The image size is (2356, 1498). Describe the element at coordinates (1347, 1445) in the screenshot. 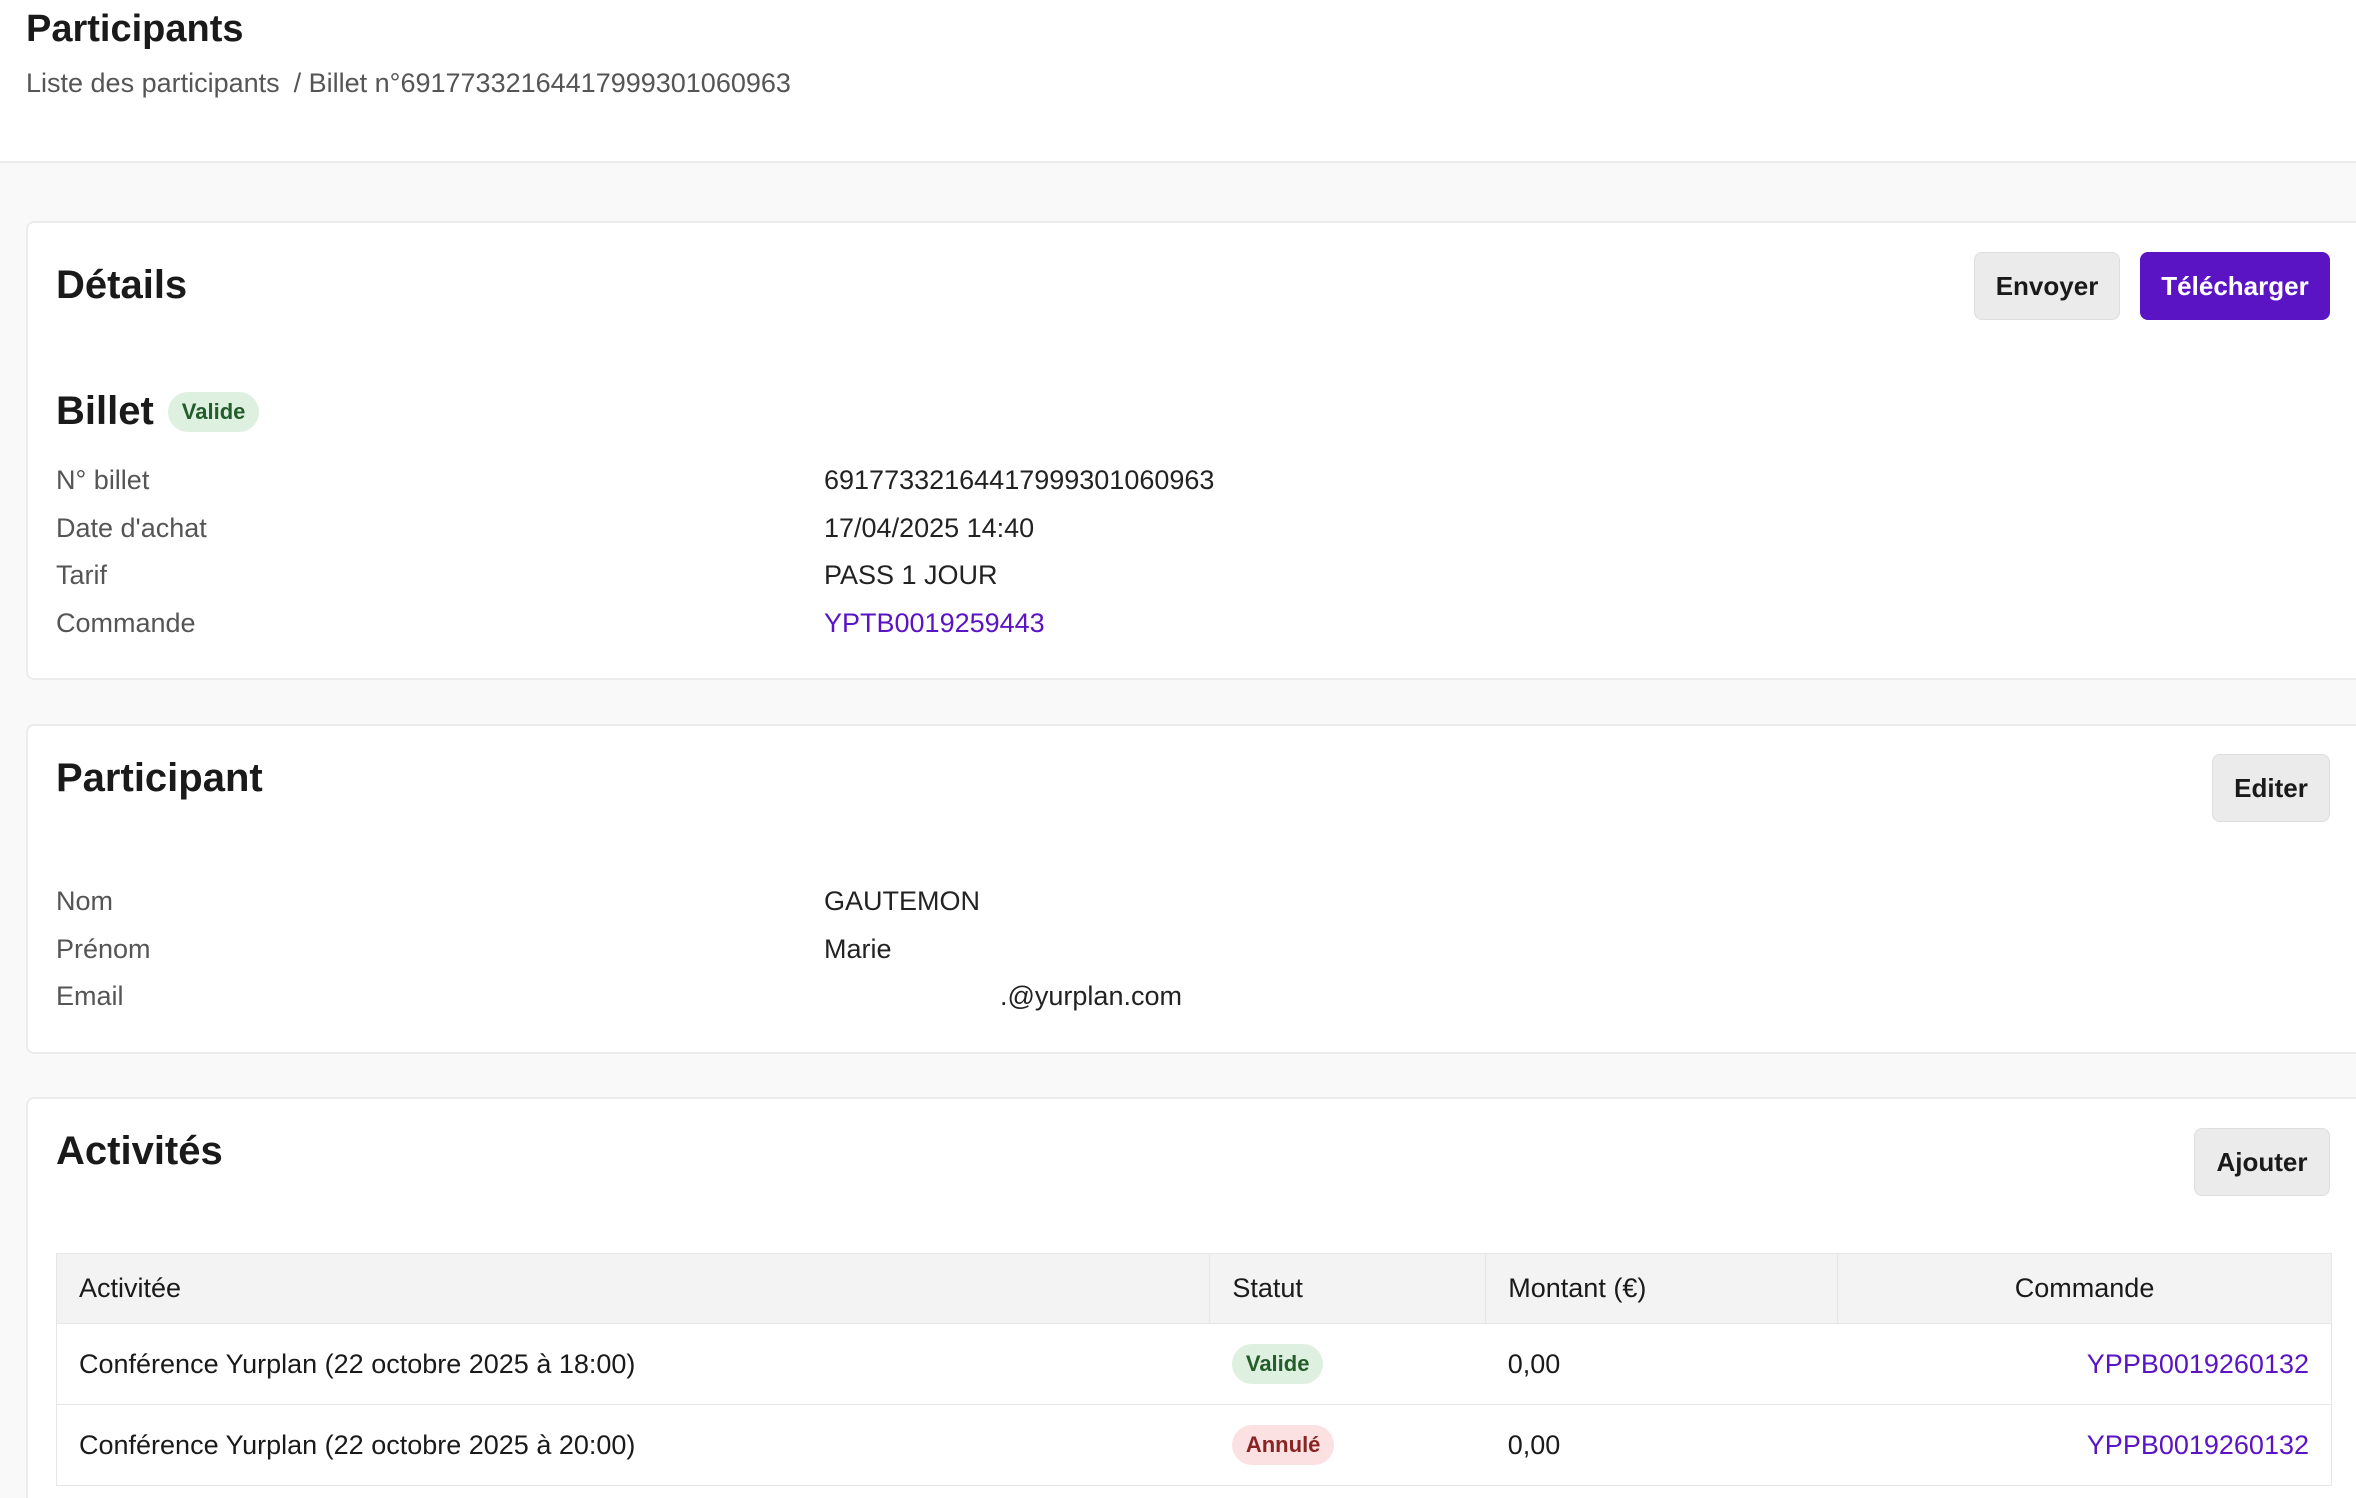

I see `status-cell: Annulé` at that location.